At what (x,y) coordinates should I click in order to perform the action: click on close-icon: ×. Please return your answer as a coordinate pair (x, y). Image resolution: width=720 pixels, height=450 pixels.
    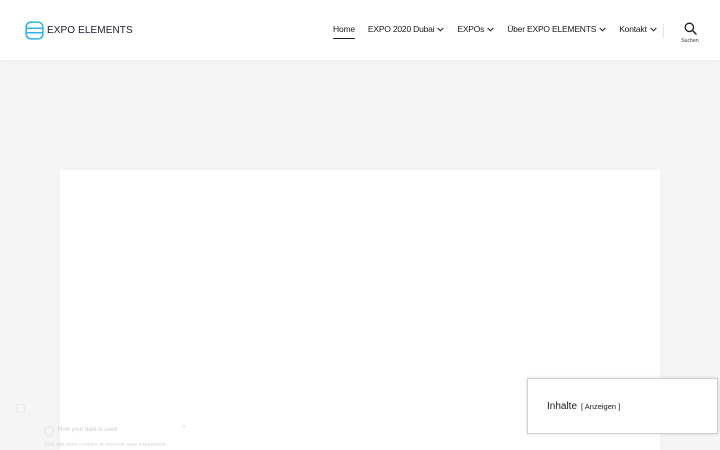
    Looking at the image, I should click on (184, 427).